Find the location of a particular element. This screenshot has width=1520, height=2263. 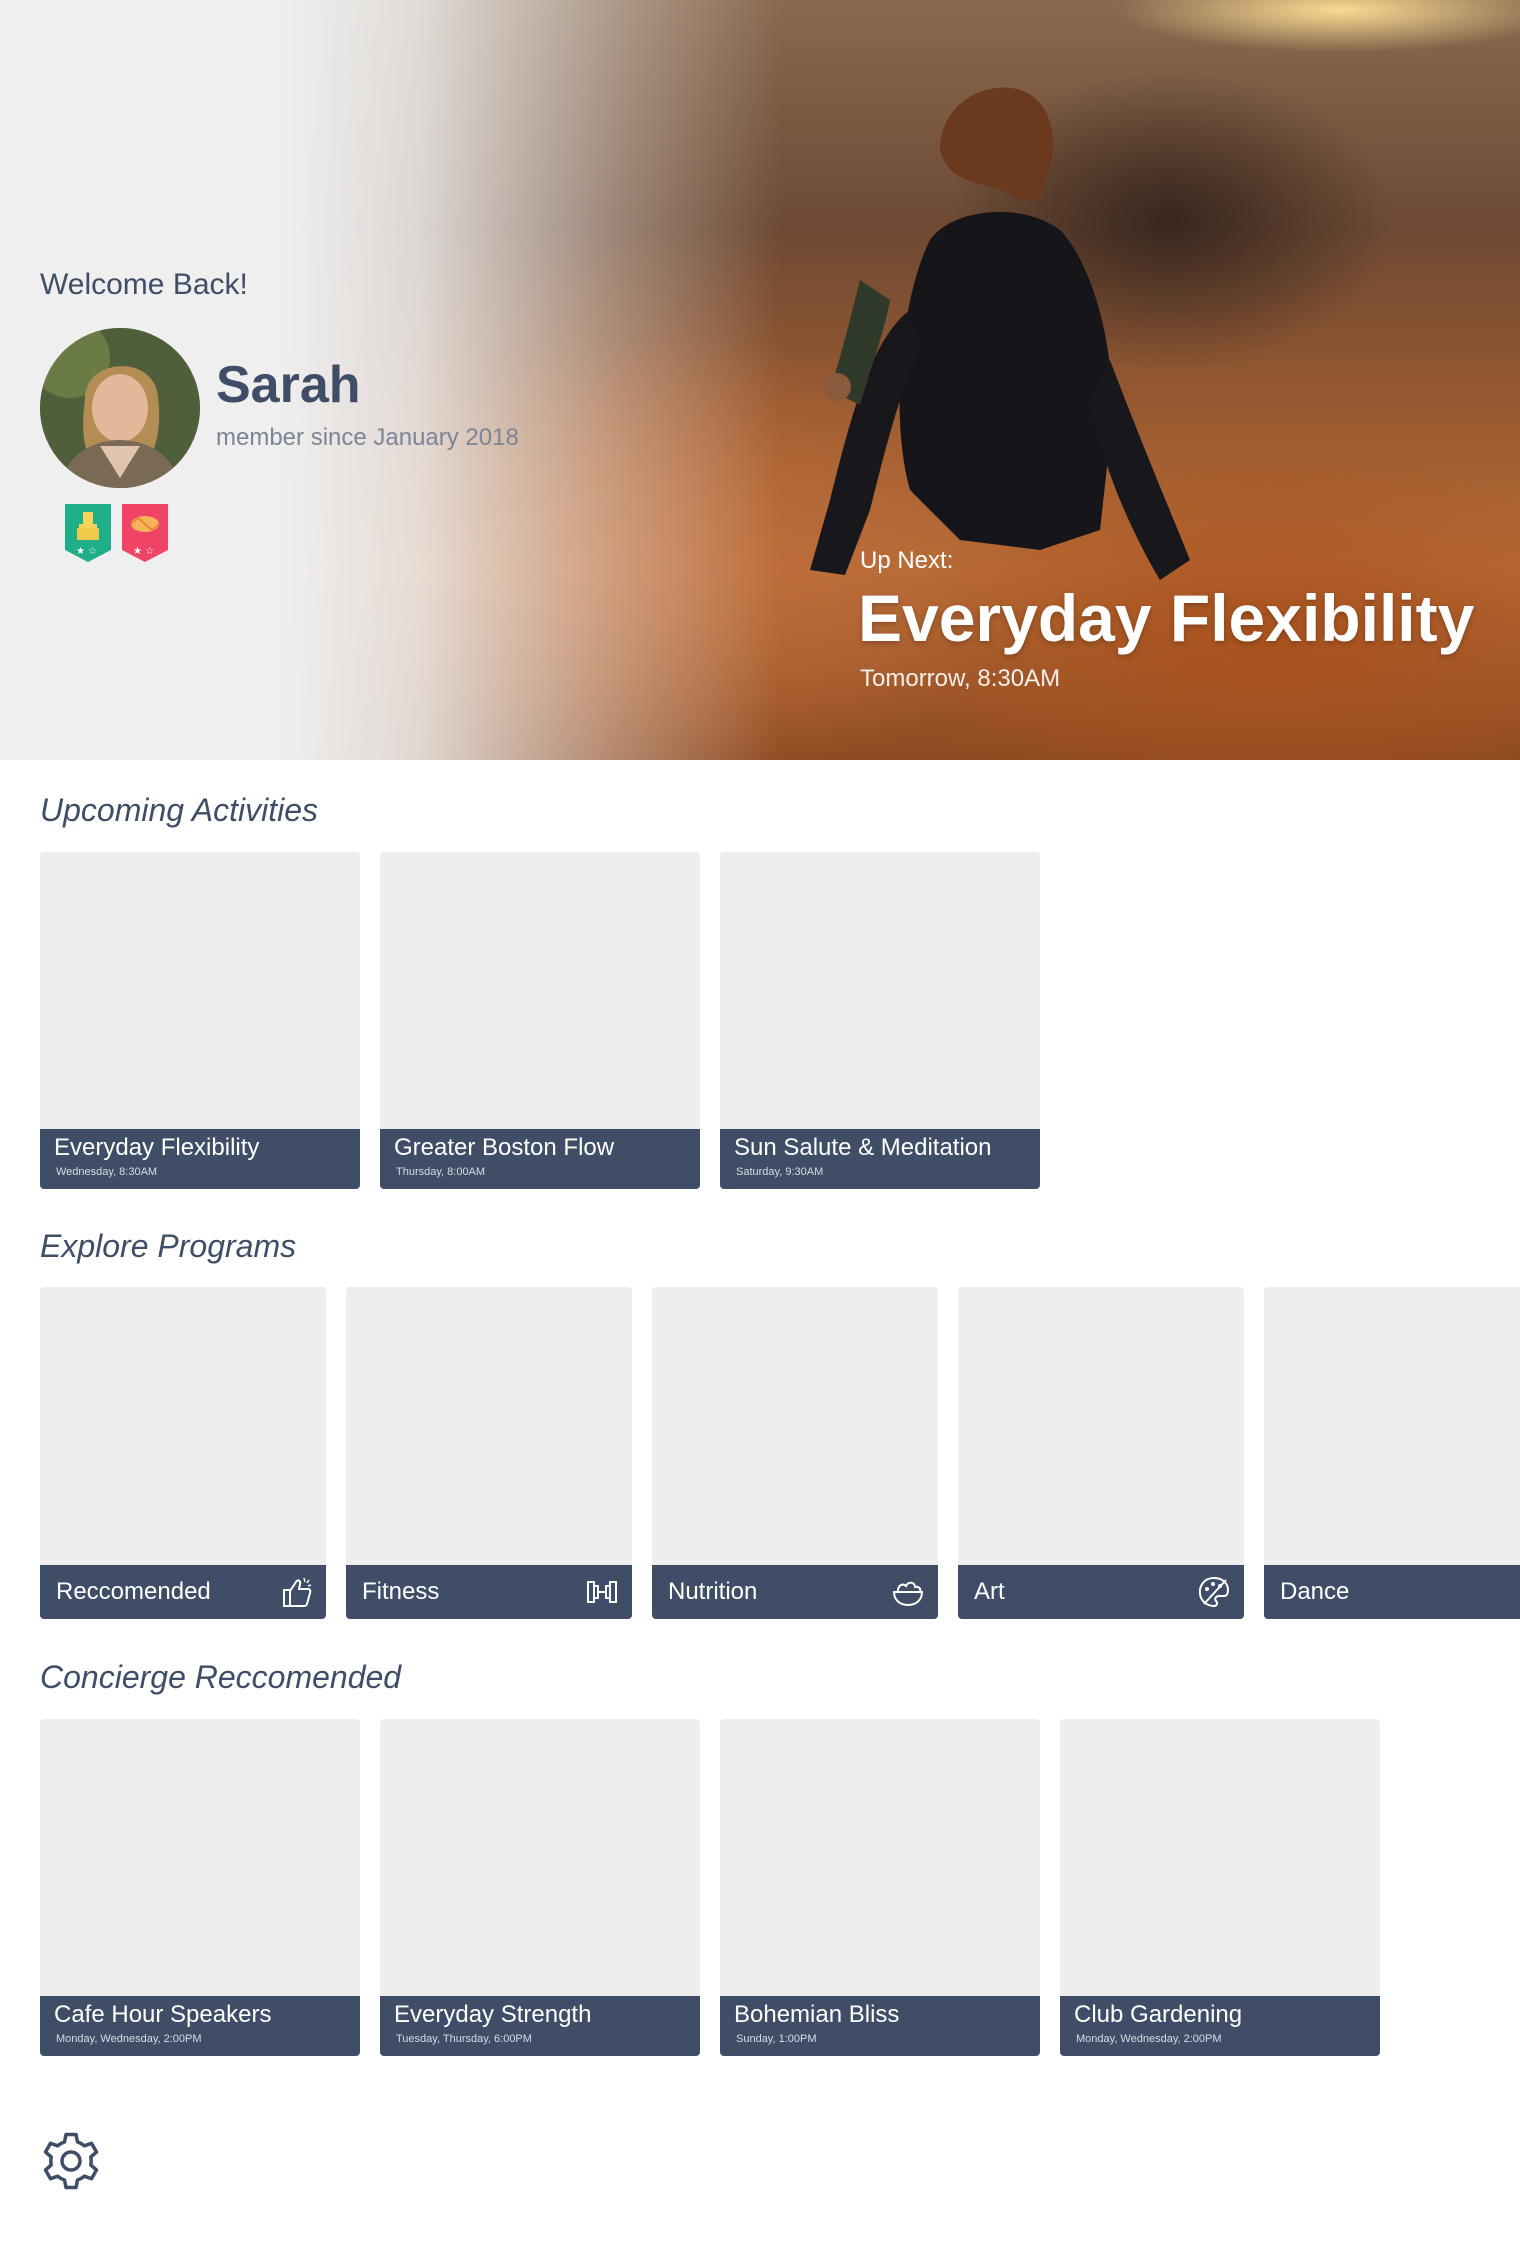

concierge-card: Club Gardening Monday, Wednesday, 2:00PM is located at coordinates (1220, 1887).